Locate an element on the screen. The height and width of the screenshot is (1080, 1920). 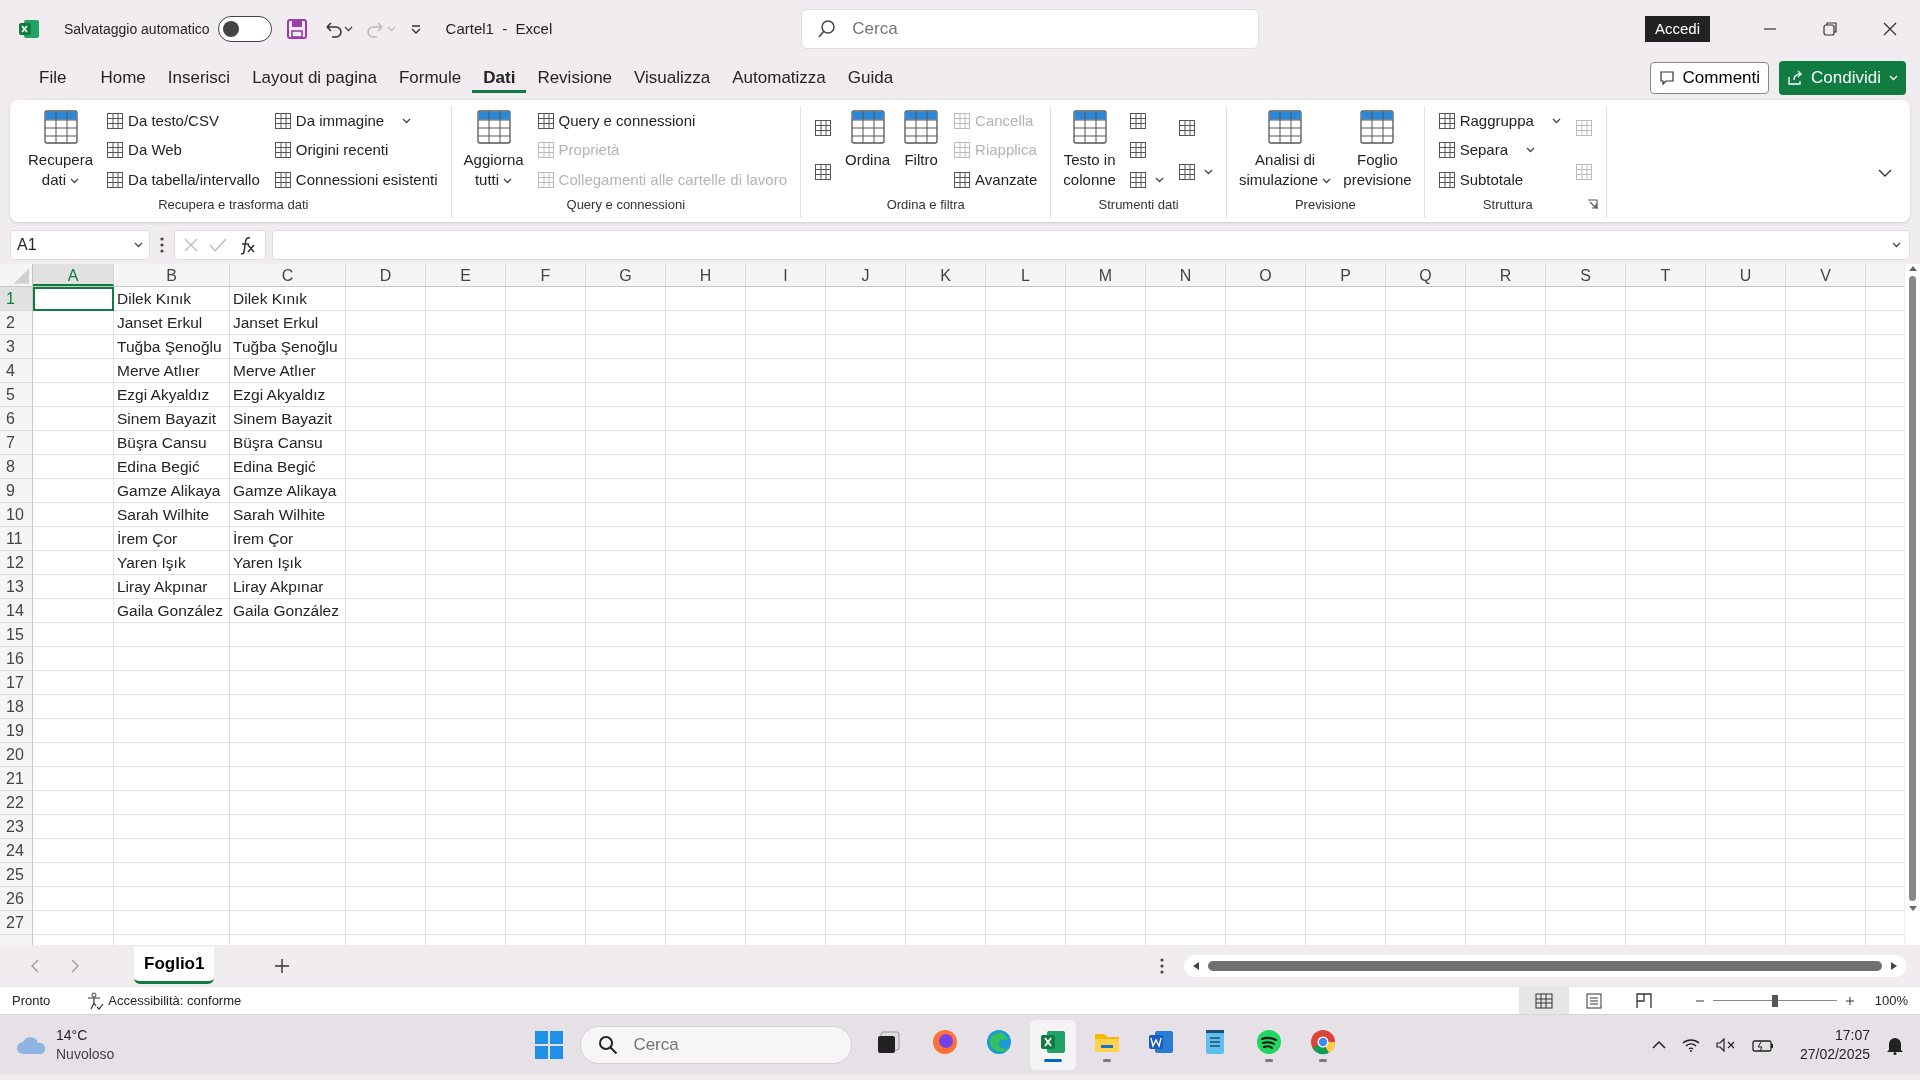
slider-thumb is located at coordinates (1774, 1000).